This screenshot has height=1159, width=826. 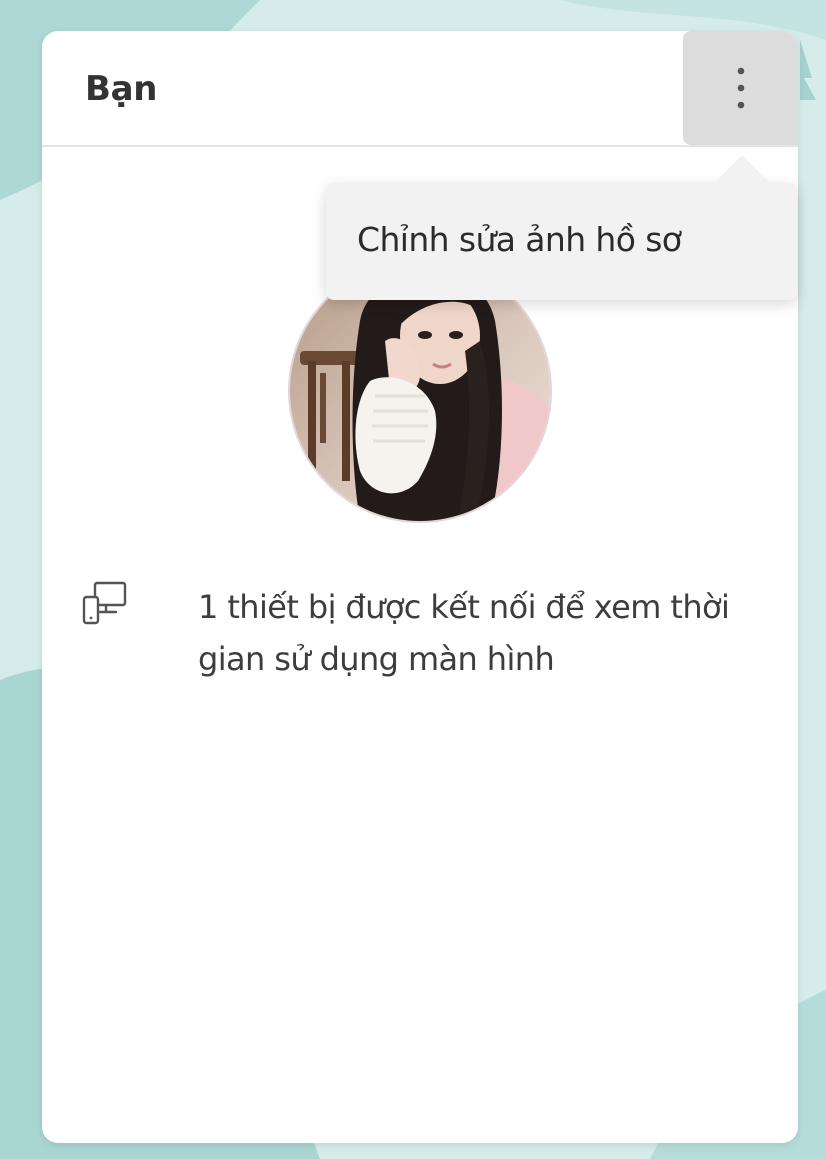 I want to click on profile-options-menu: Chỉnh sửa ảnh hồ sơ, so click(x=561, y=227).